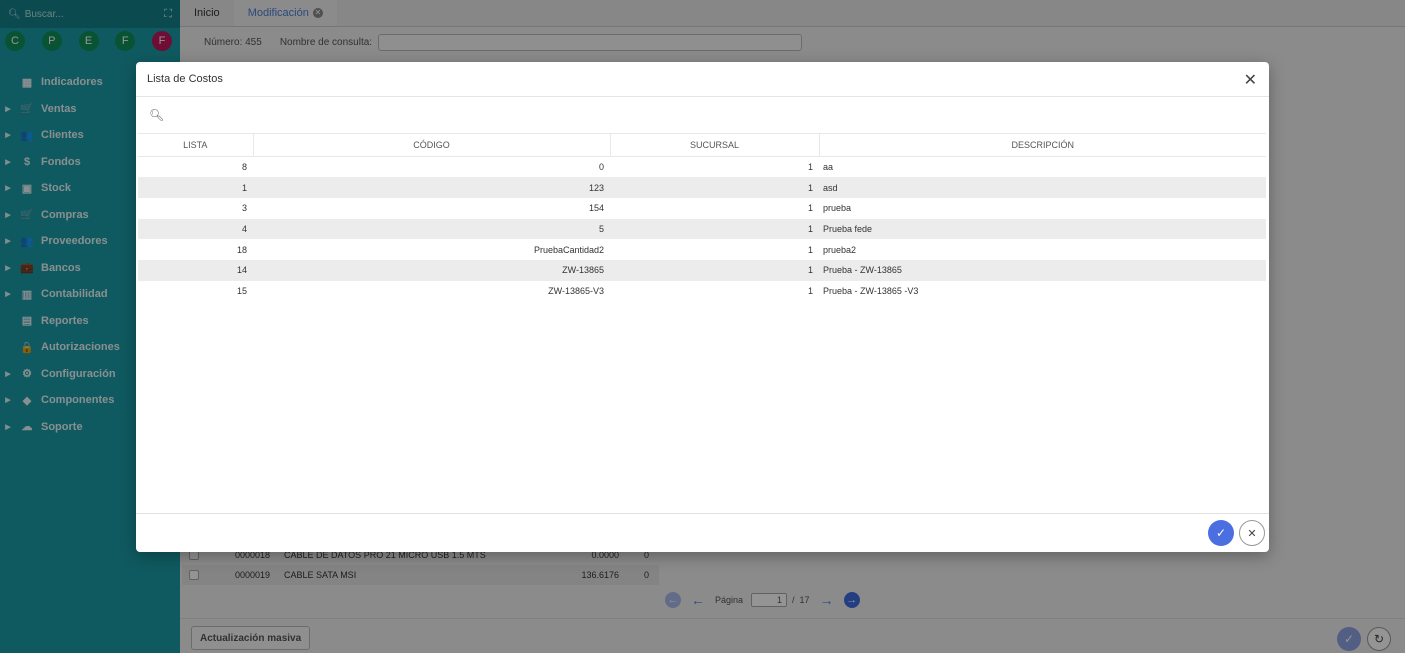 The image size is (1405, 653). I want to click on accept-icon: ✓, so click(1221, 533).